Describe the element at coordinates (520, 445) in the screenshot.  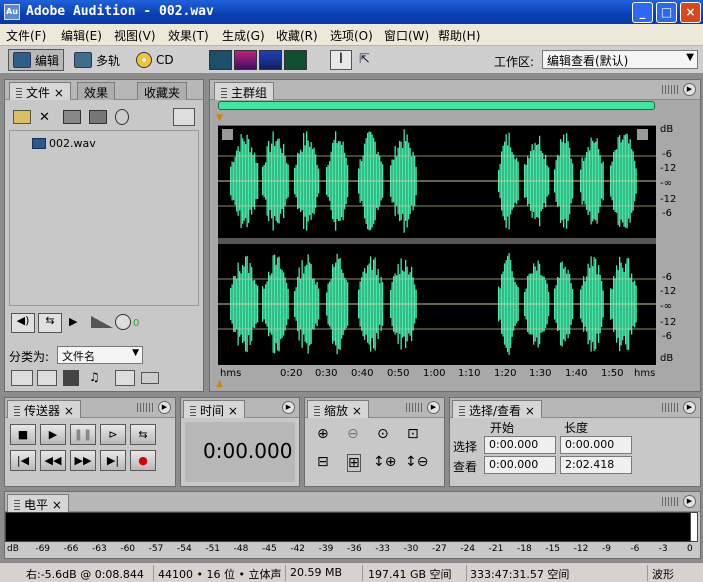
I see `selection-start-field: 0:00.000` at that location.